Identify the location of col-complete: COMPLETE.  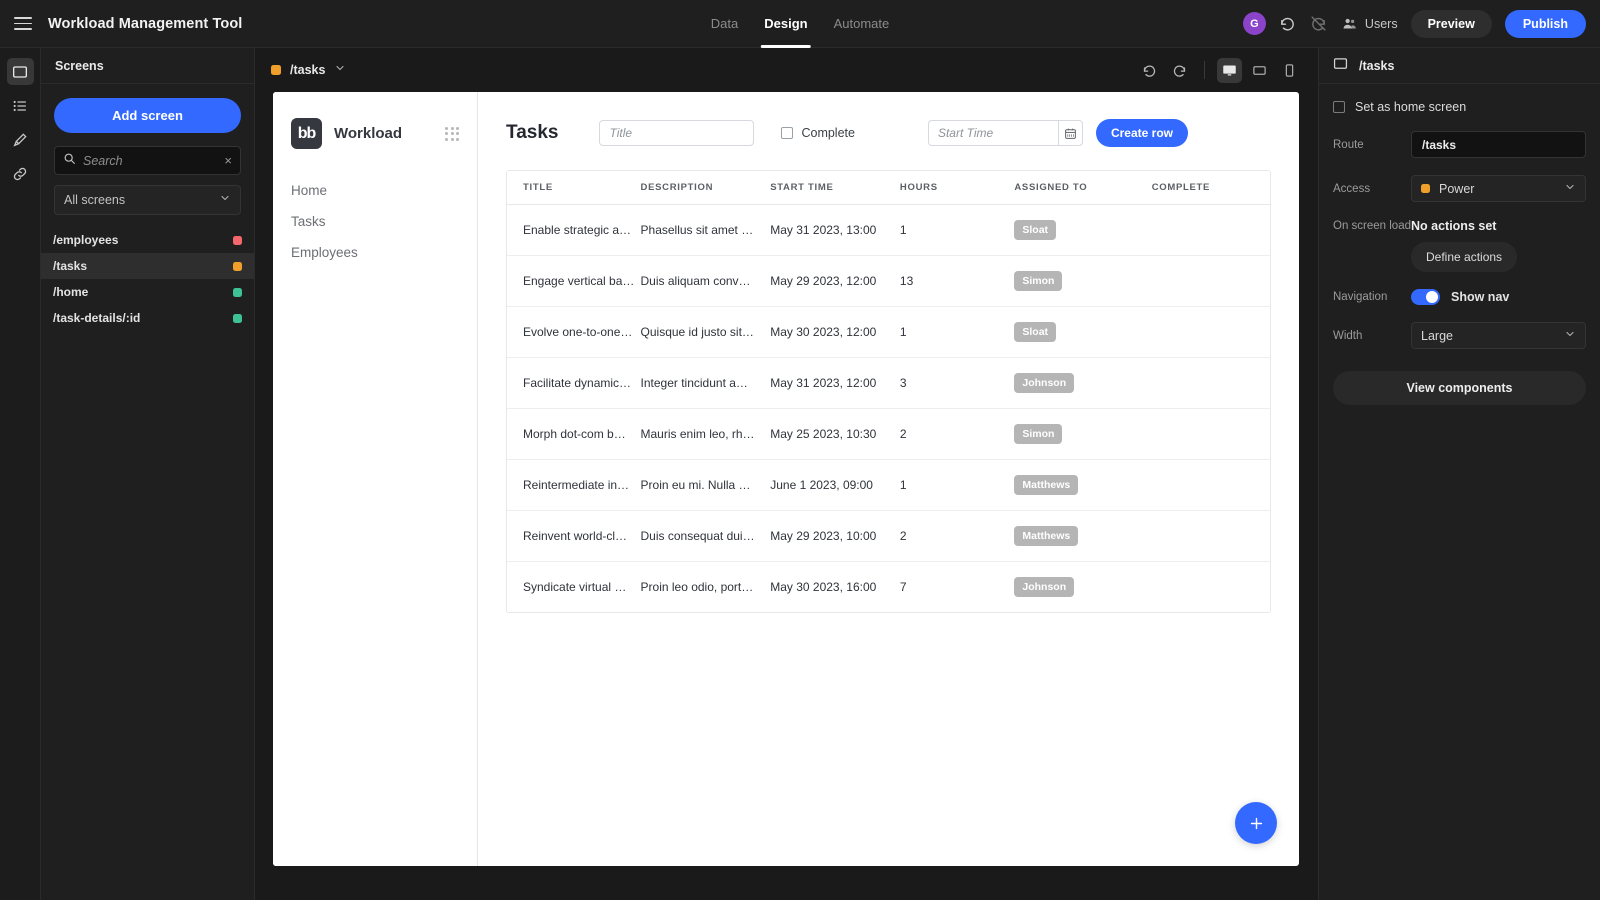
(1210, 188).